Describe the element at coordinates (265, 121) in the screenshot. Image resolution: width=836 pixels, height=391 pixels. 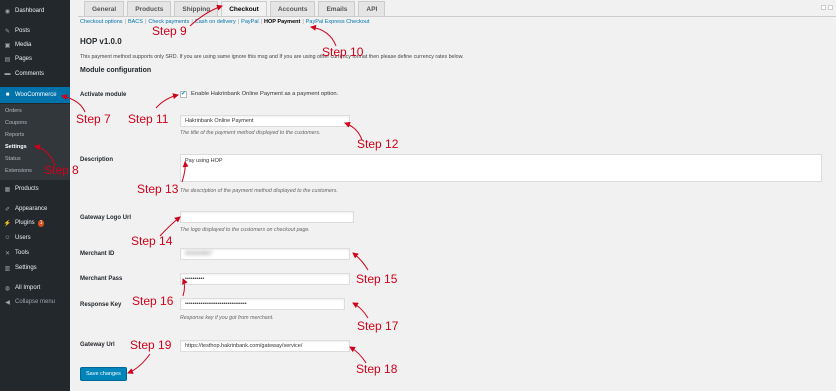
I see `title-input: Hakrinbank Online Payment` at that location.